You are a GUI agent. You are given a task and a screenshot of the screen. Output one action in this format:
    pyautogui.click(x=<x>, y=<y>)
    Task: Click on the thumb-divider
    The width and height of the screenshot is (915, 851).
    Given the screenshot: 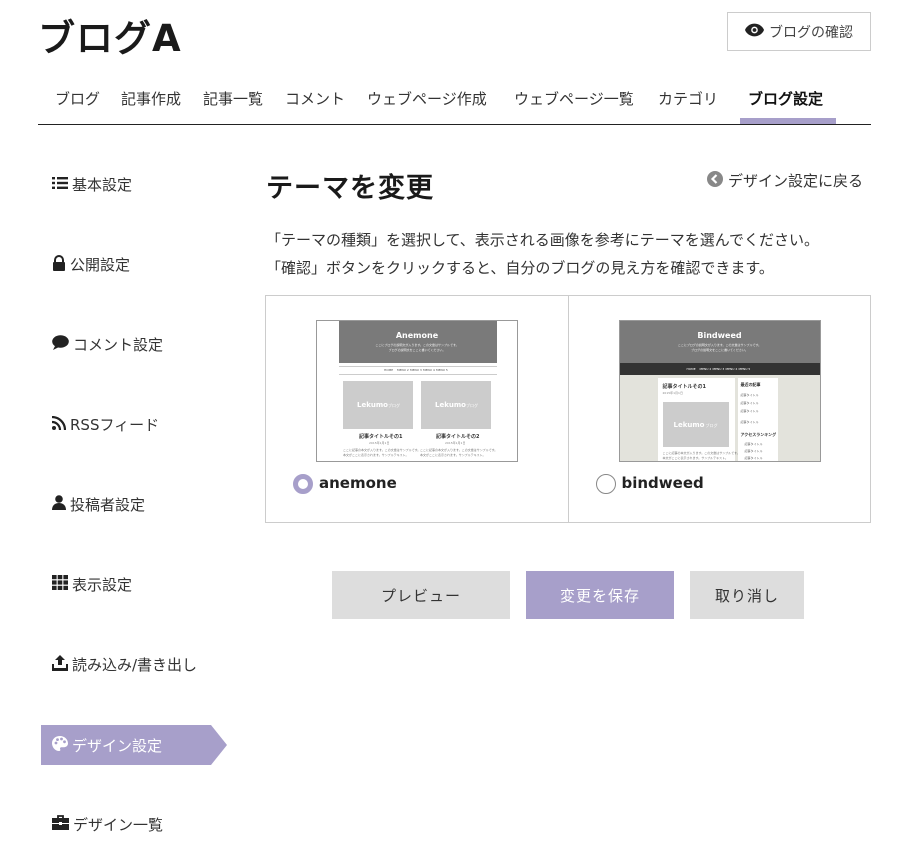 What is the action you would take?
    pyautogui.click(x=418, y=374)
    